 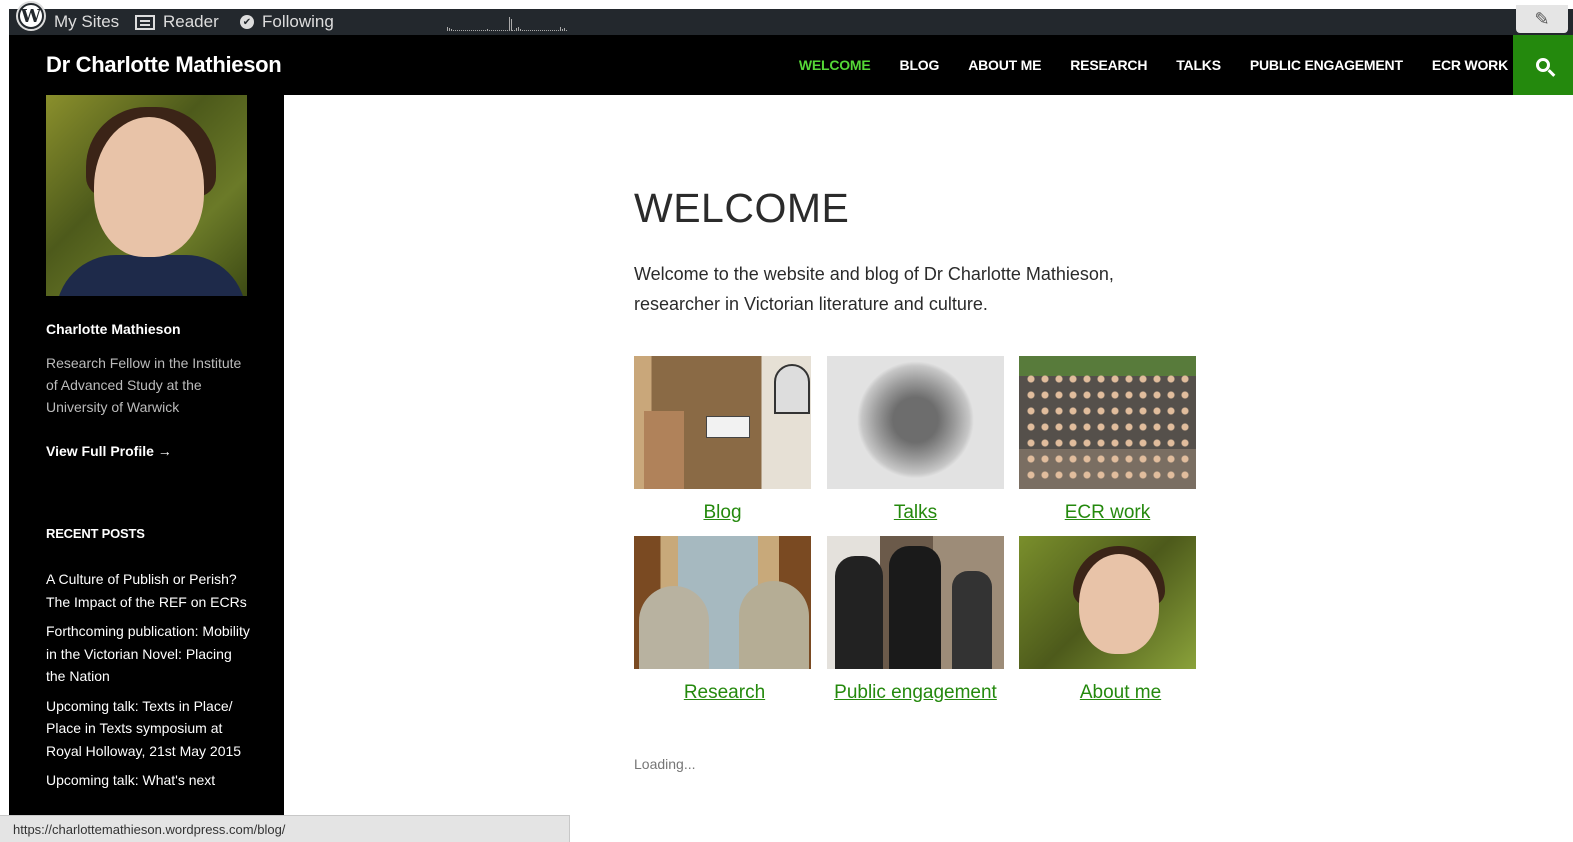 I want to click on profile-photo, so click(x=146, y=195).